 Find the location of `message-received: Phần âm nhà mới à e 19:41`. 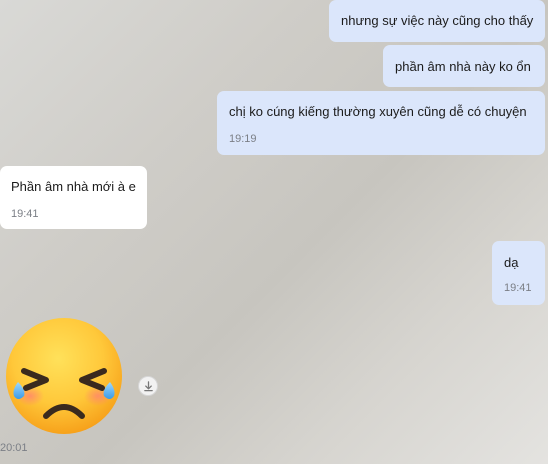

message-received: Phần âm nhà mới à e 19:41 is located at coordinates (73, 197).